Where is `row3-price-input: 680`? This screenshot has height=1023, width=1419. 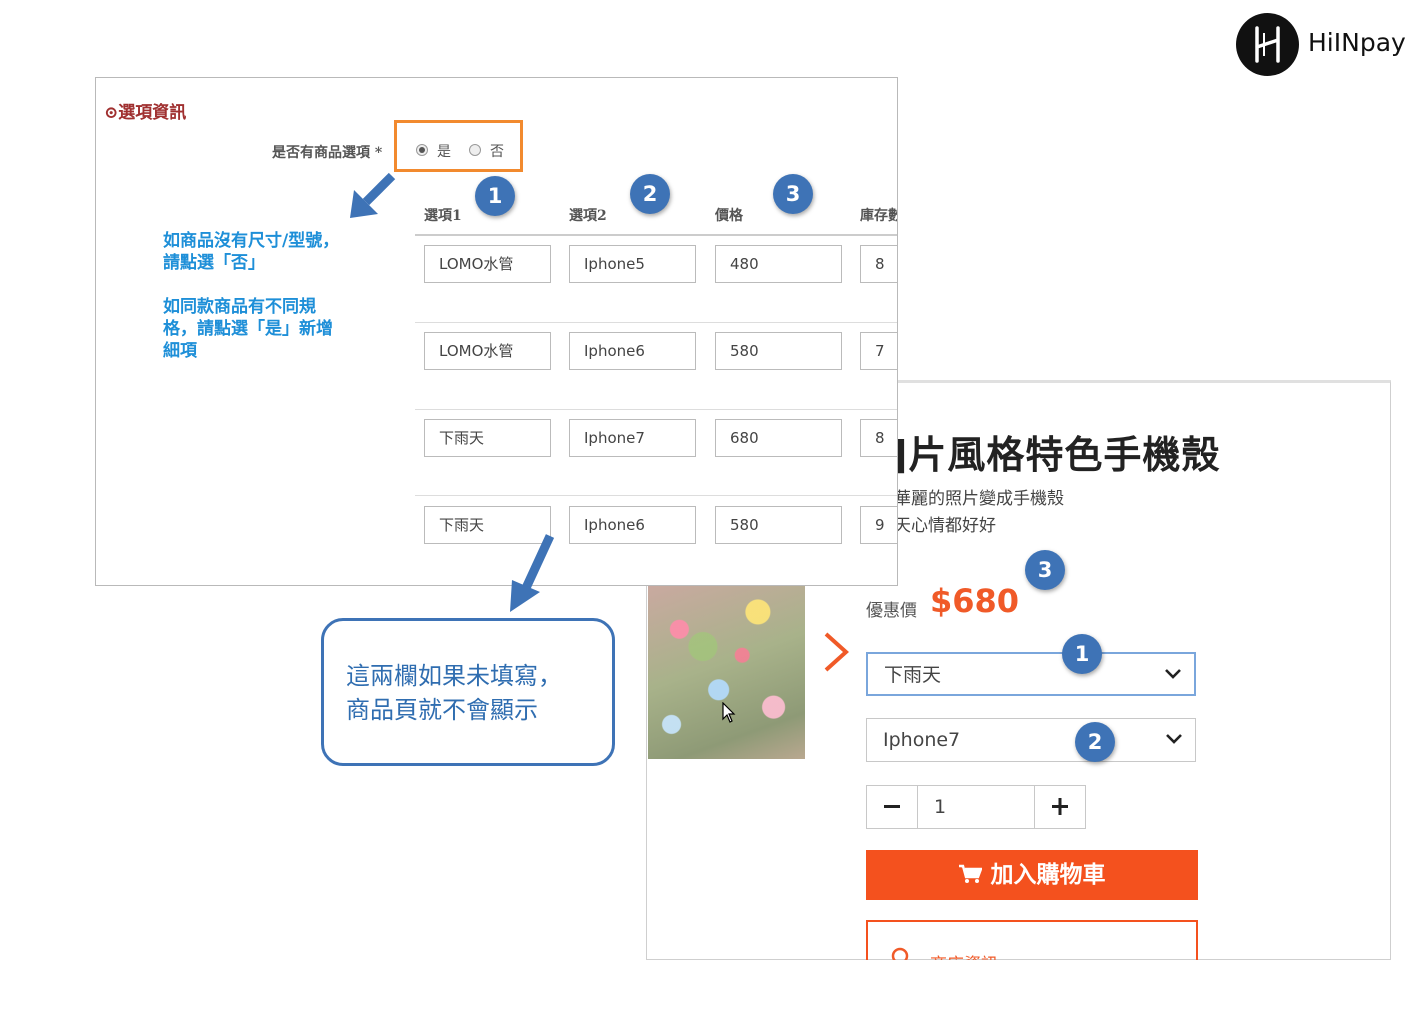 row3-price-input: 680 is located at coordinates (778, 438).